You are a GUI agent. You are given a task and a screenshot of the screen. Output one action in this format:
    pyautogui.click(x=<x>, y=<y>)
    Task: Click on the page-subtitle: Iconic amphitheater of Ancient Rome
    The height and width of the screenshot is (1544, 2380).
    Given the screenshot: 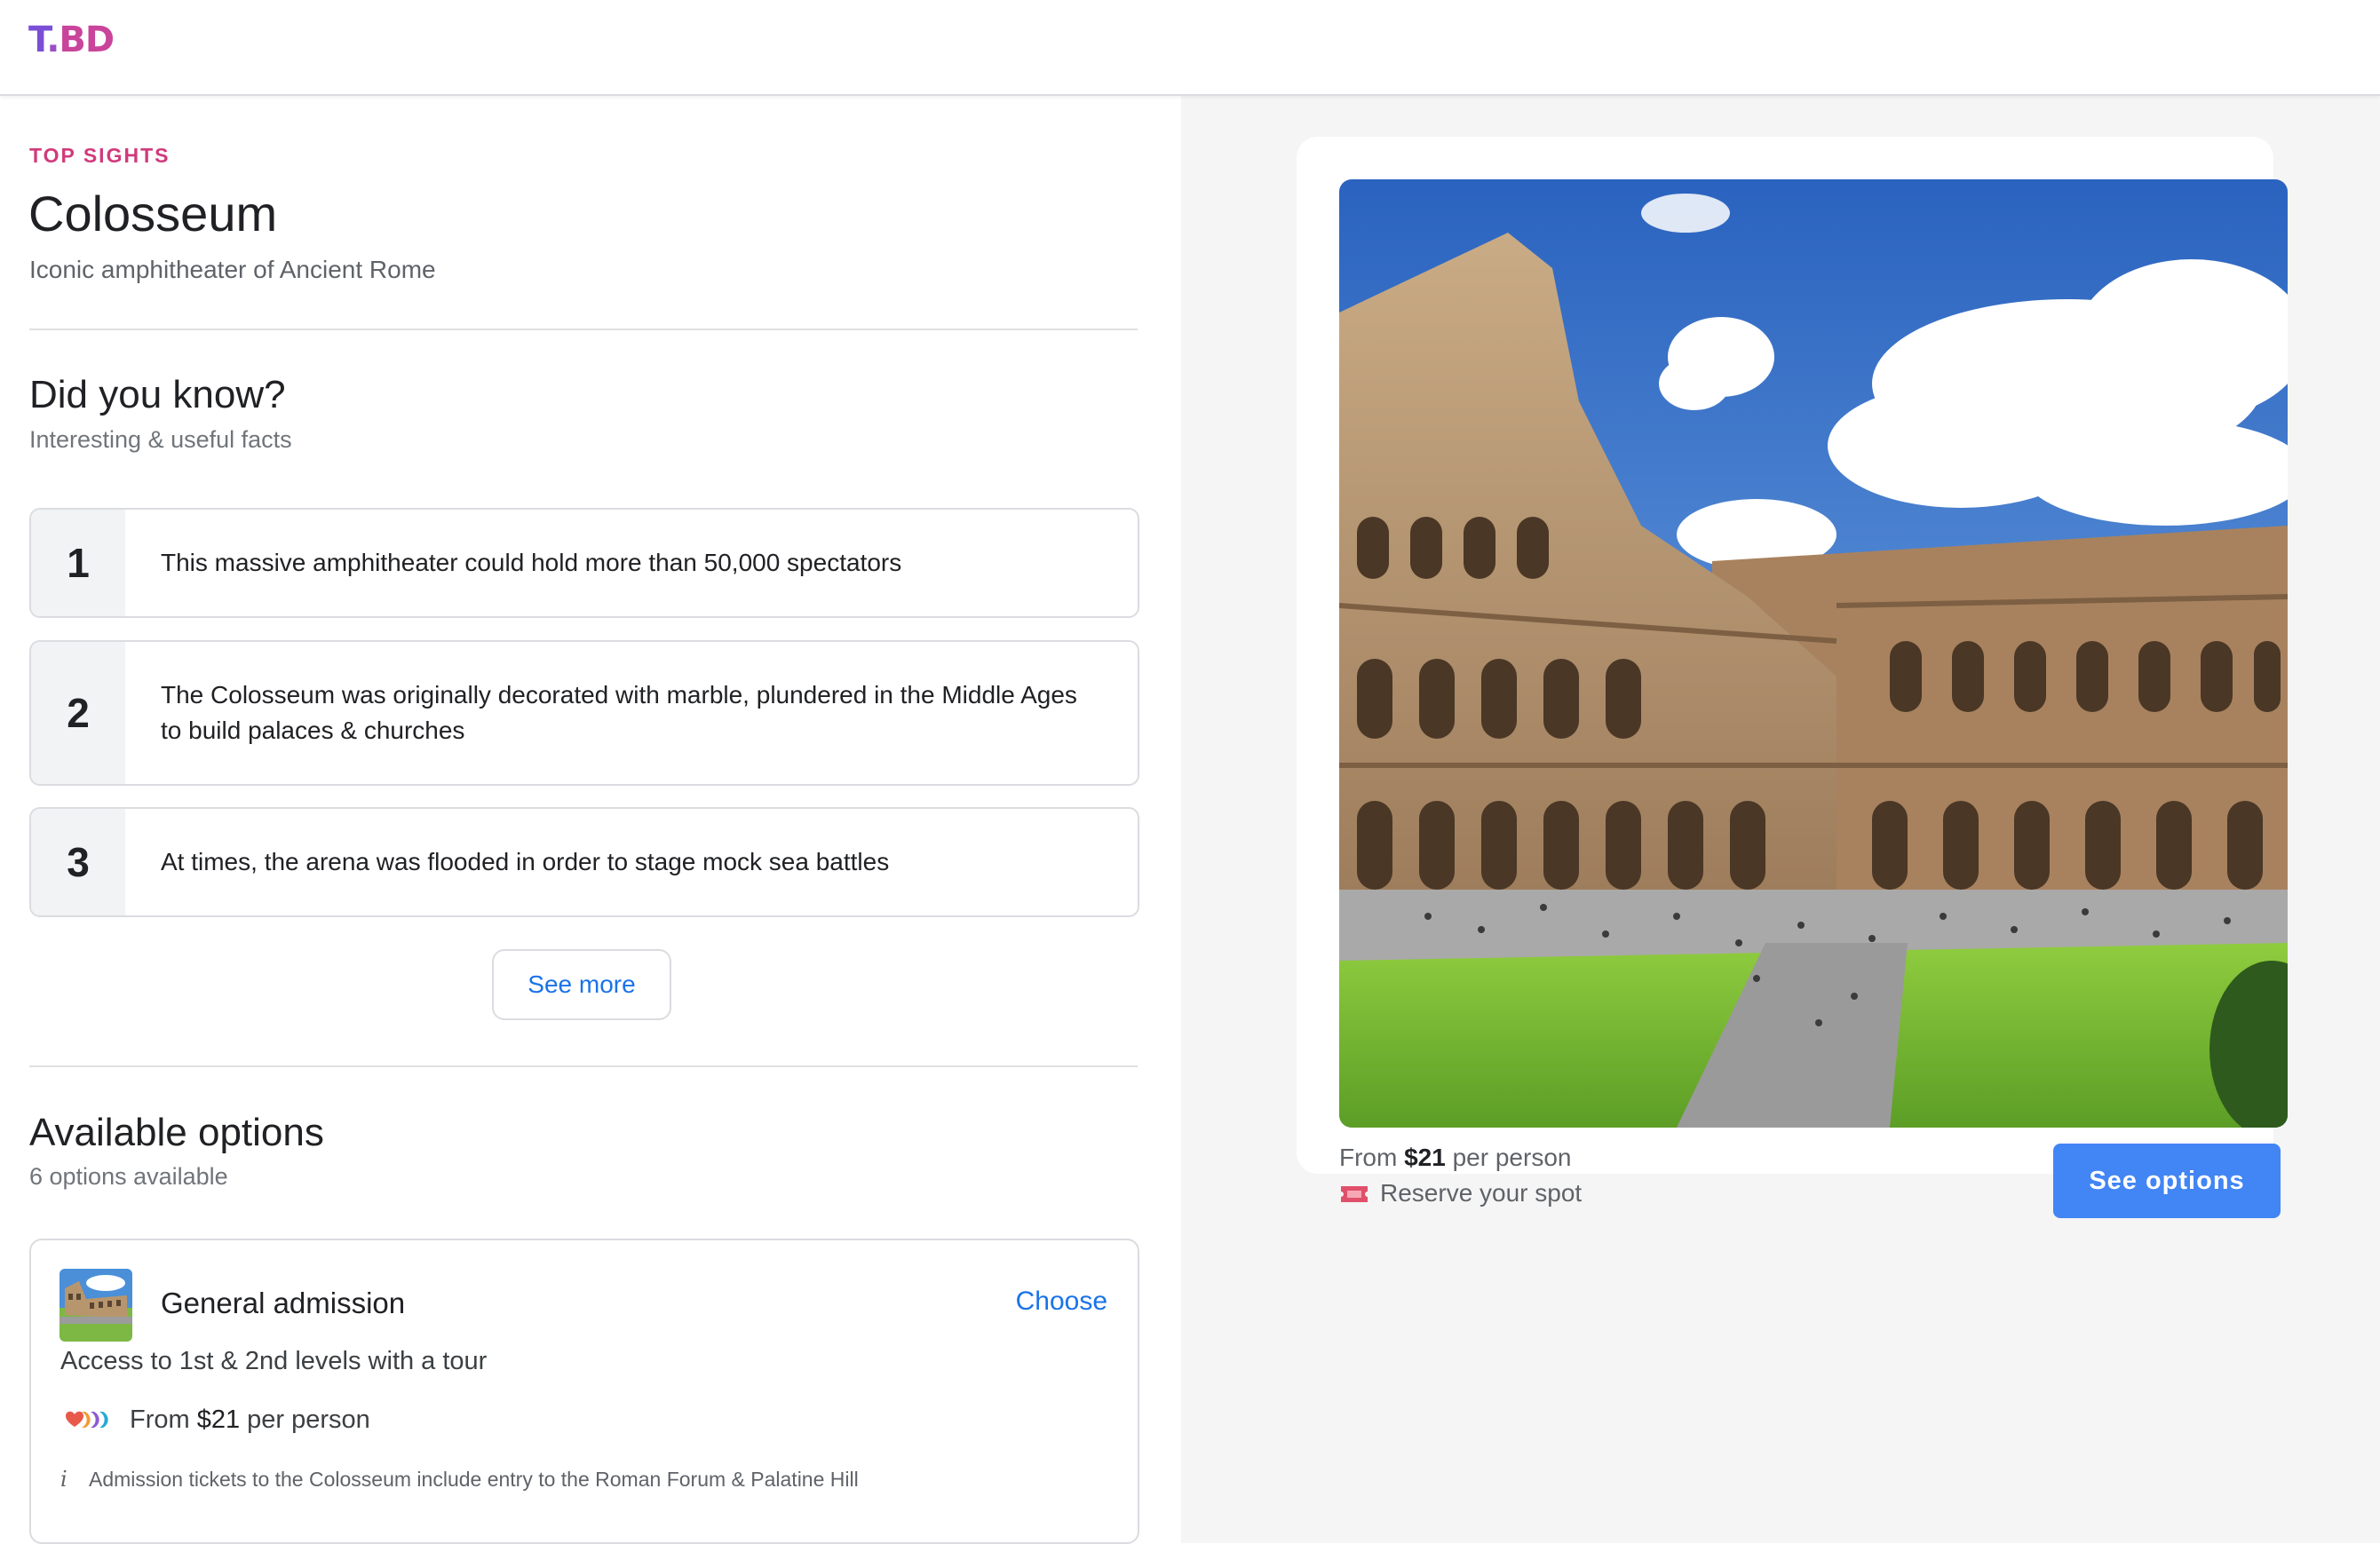 What is the action you would take?
    pyautogui.click(x=232, y=270)
    